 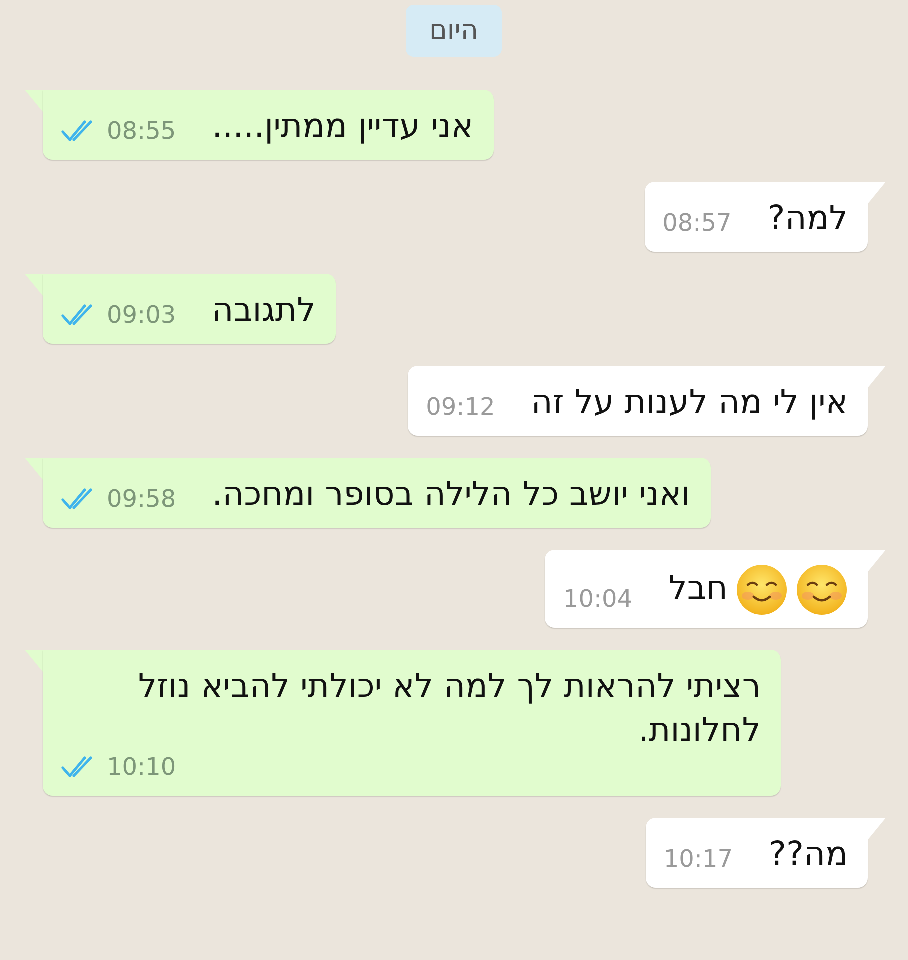 I want to click on message-text: ואני יושב כל הלילה בסופר ומחכה., so click(x=451, y=493).